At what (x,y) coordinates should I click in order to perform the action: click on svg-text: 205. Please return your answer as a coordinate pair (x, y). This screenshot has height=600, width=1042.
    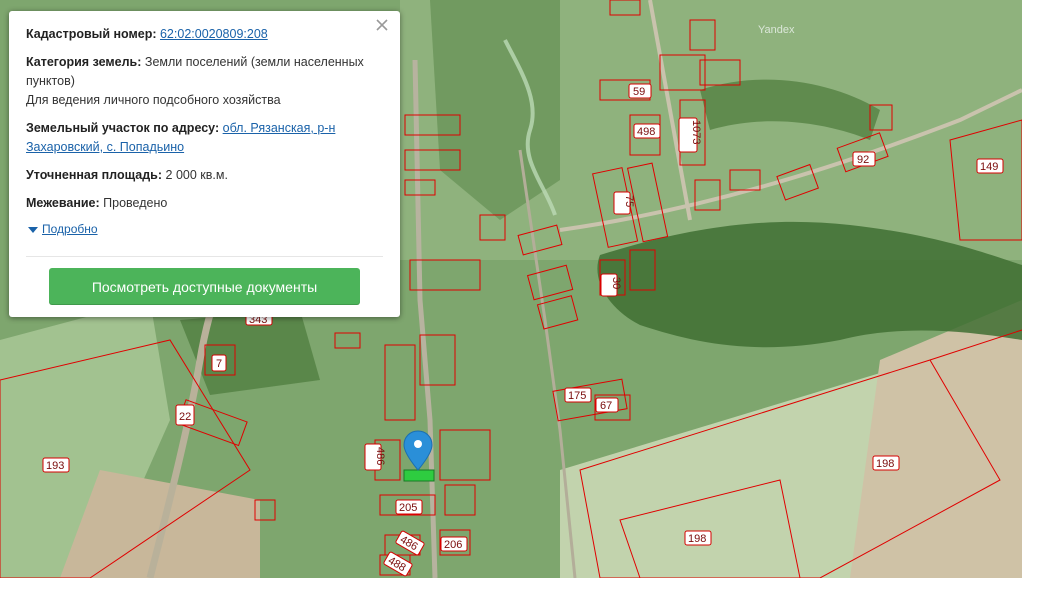
    Looking at the image, I should click on (408, 508).